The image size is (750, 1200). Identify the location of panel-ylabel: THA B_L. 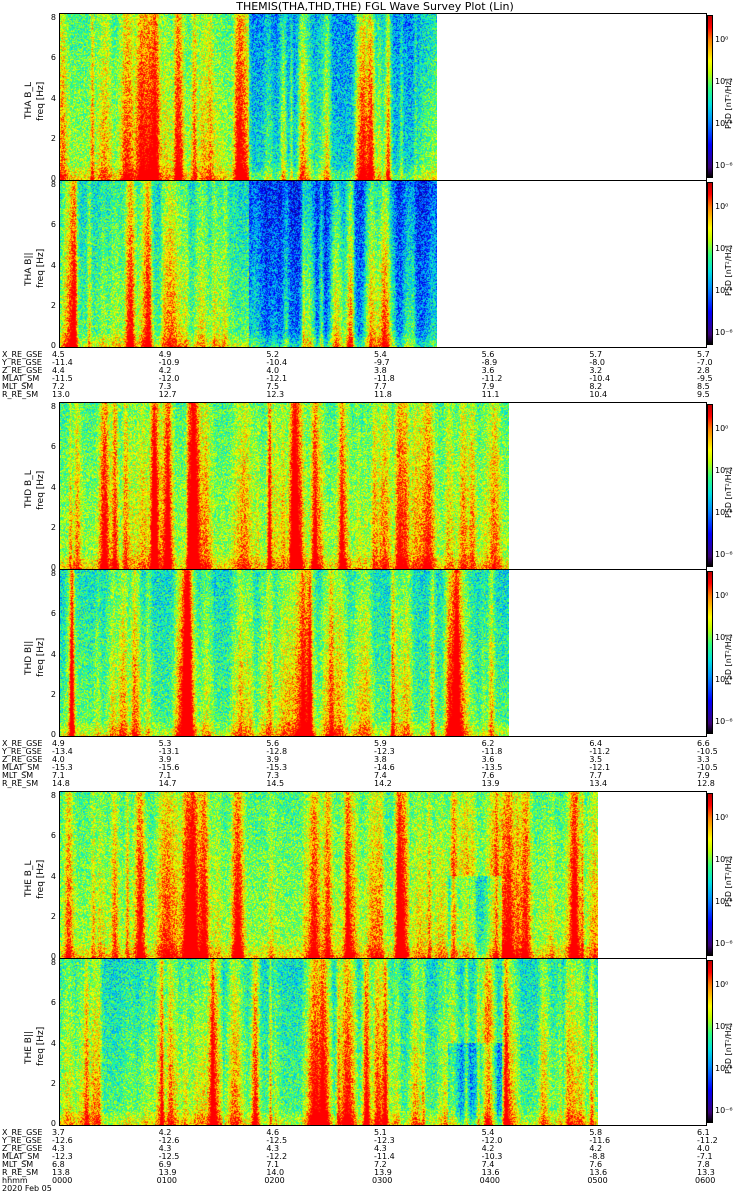
(29, 100).